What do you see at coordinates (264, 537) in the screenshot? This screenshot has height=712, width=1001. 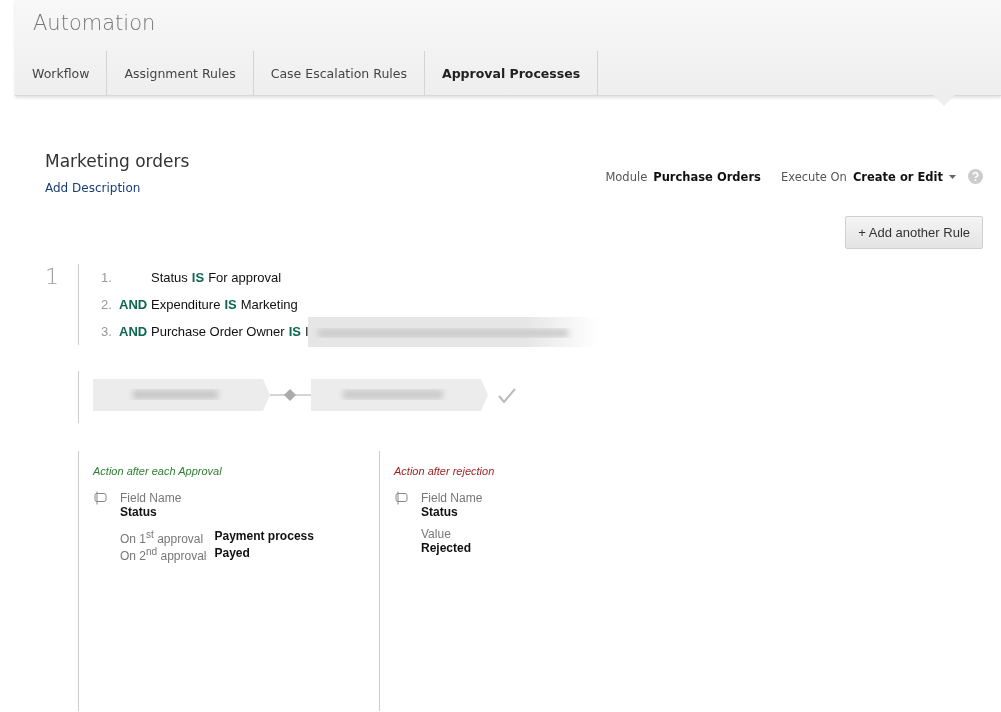 I see `approval-step-value: Payment process` at bounding box center [264, 537].